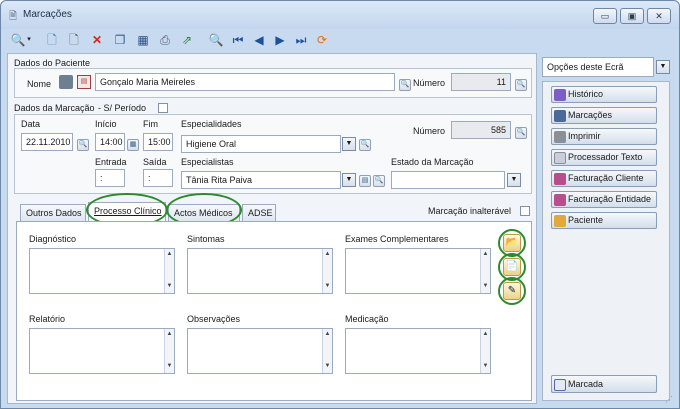  What do you see at coordinates (560, 115) in the screenshot?
I see `appointments-icon` at bounding box center [560, 115].